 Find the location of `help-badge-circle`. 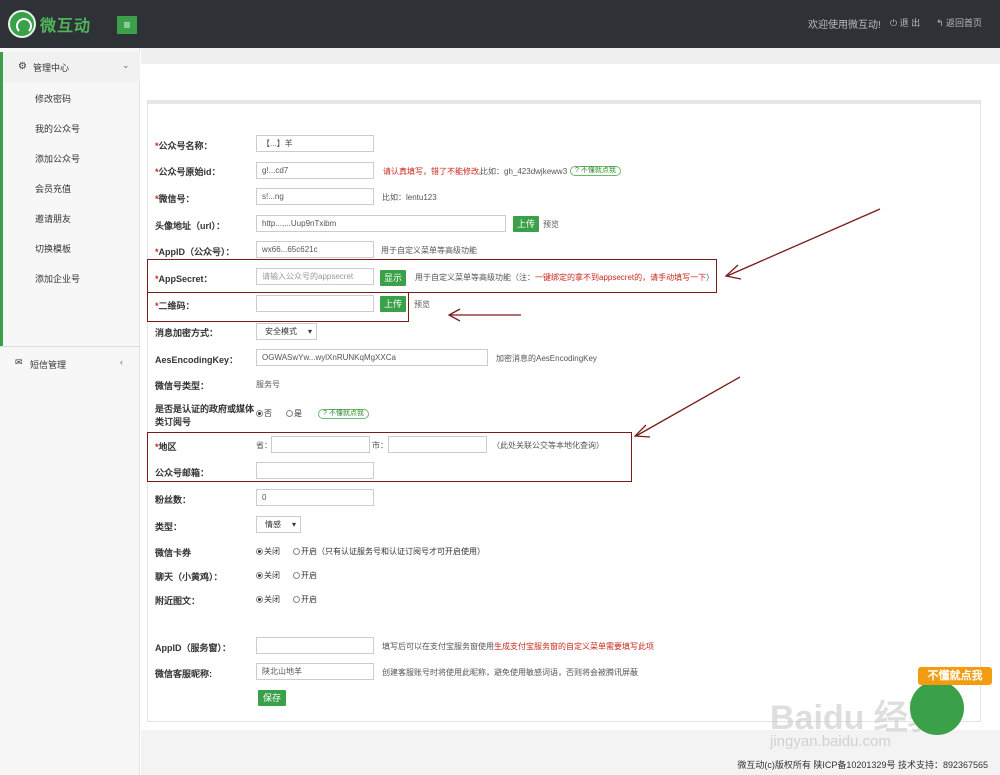

help-badge-circle is located at coordinates (937, 708).